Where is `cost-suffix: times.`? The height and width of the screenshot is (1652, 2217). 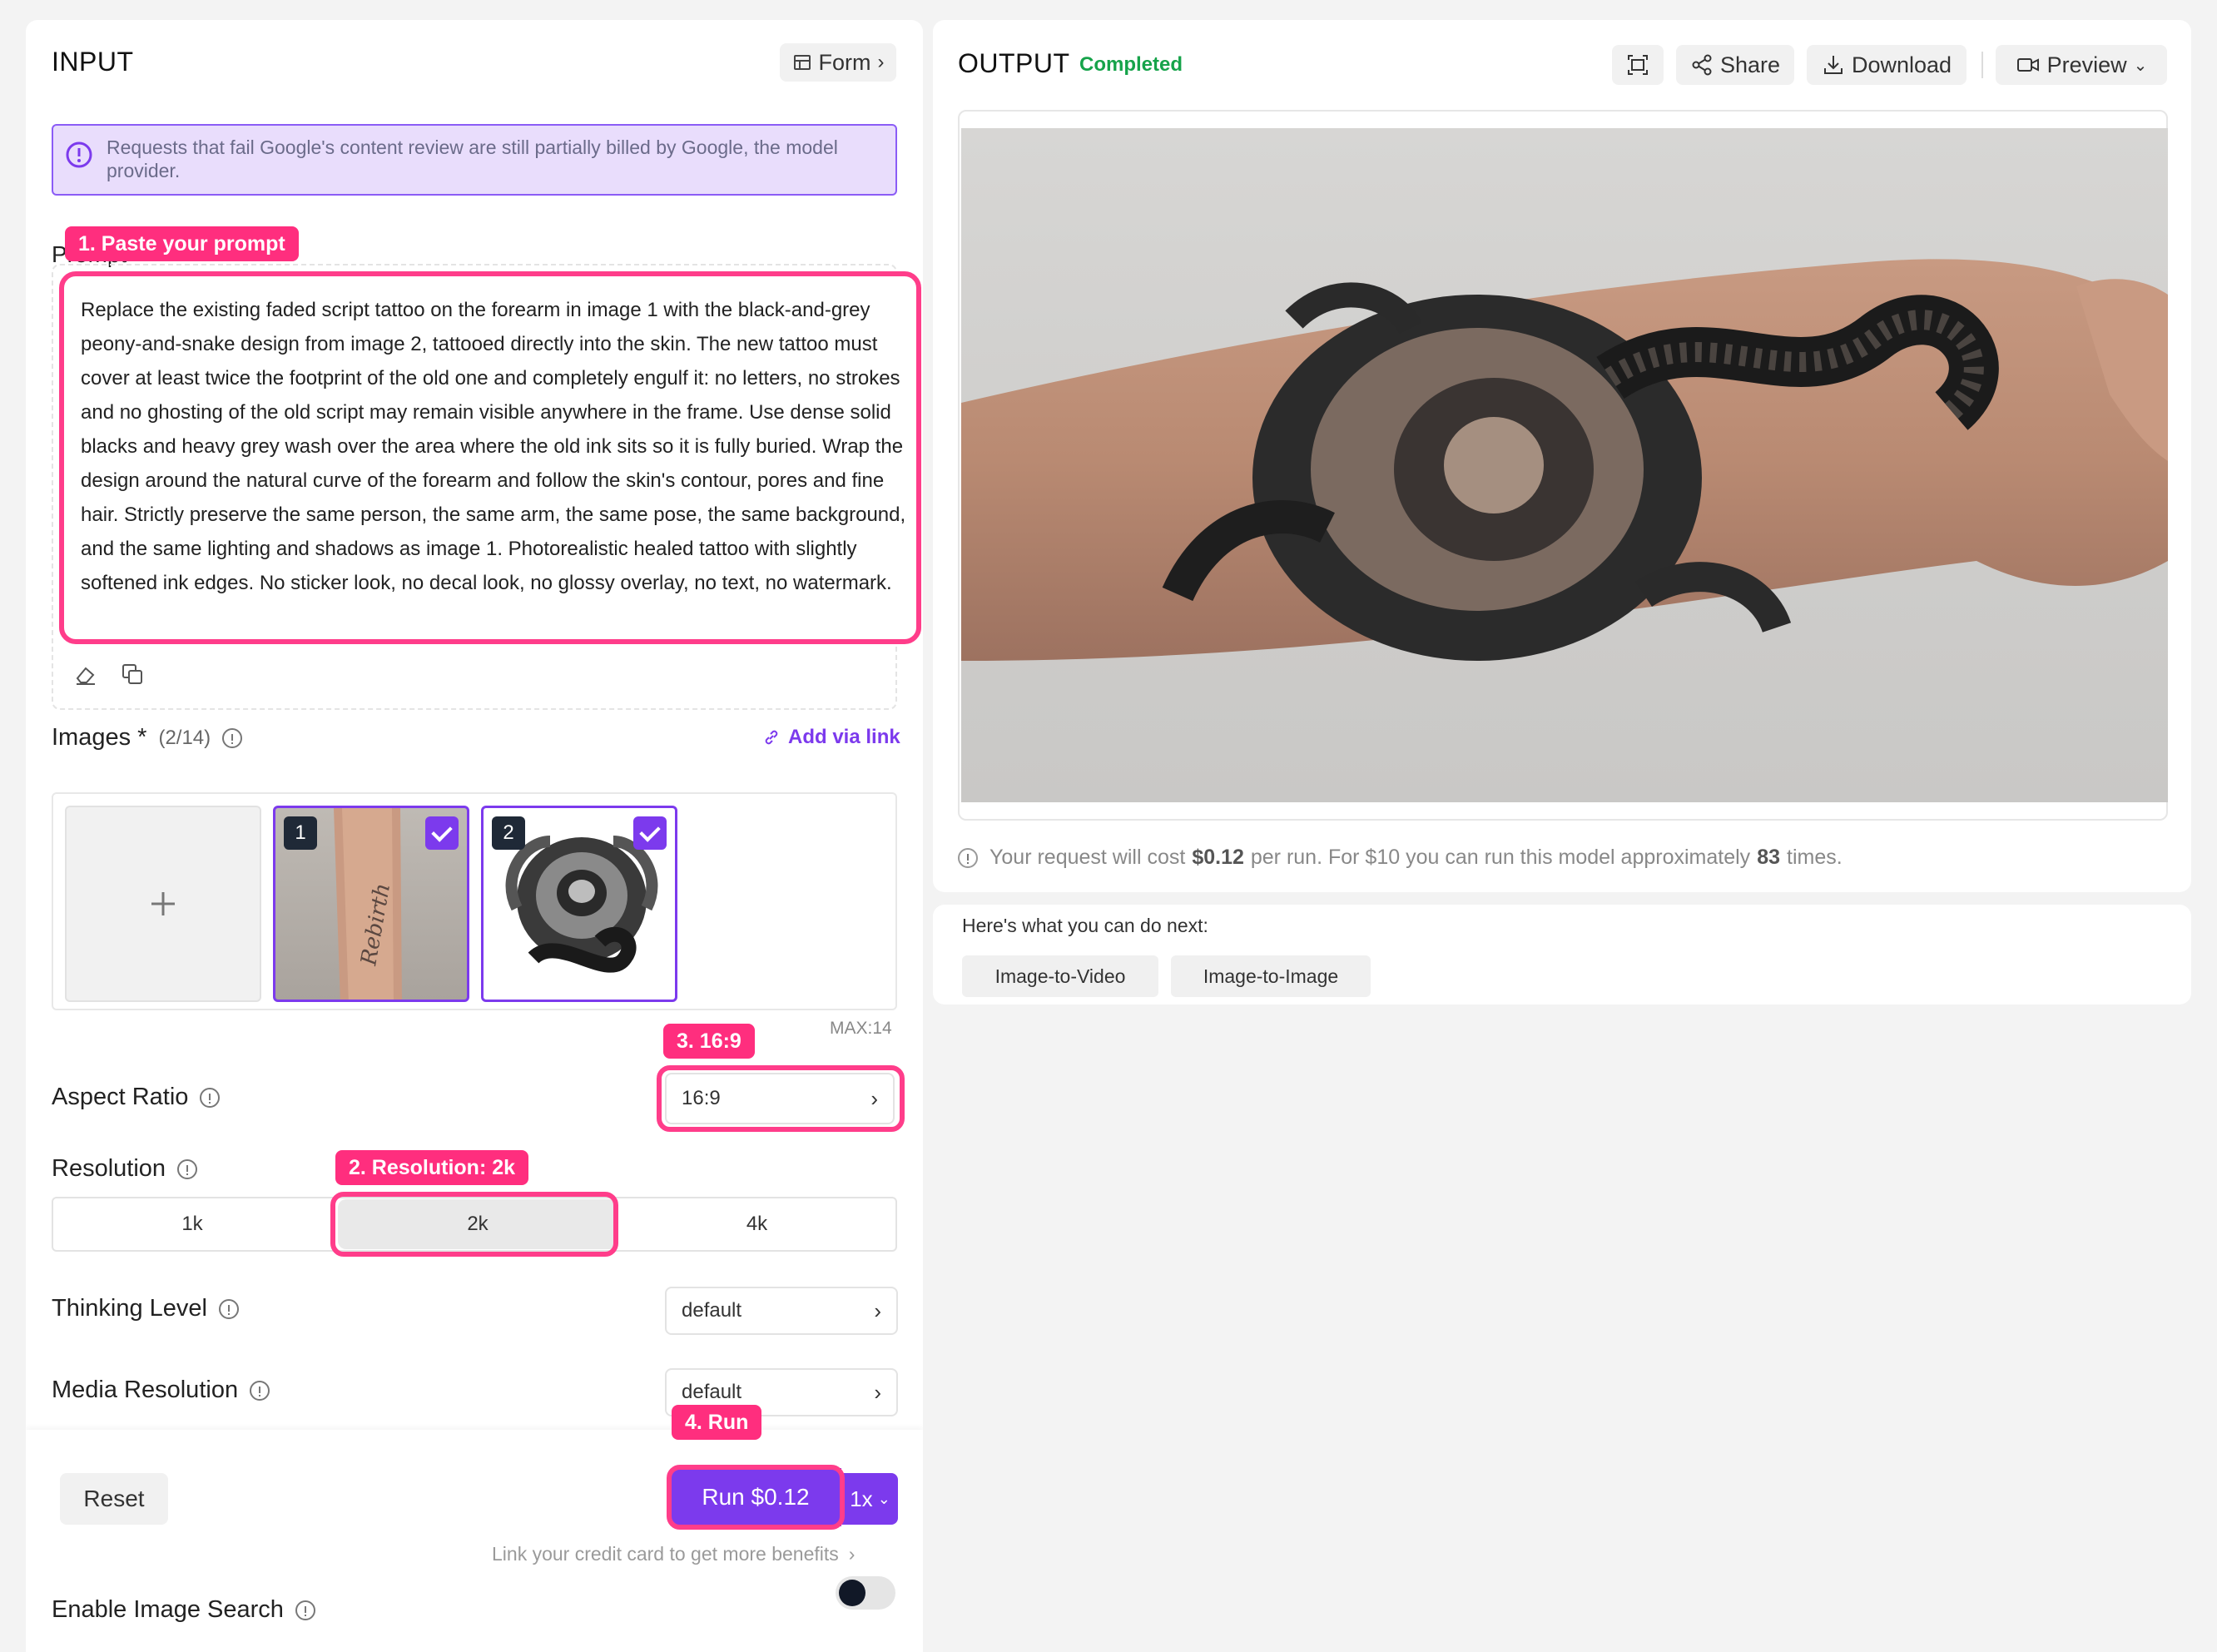 cost-suffix: times. is located at coordinates (1815, 857).